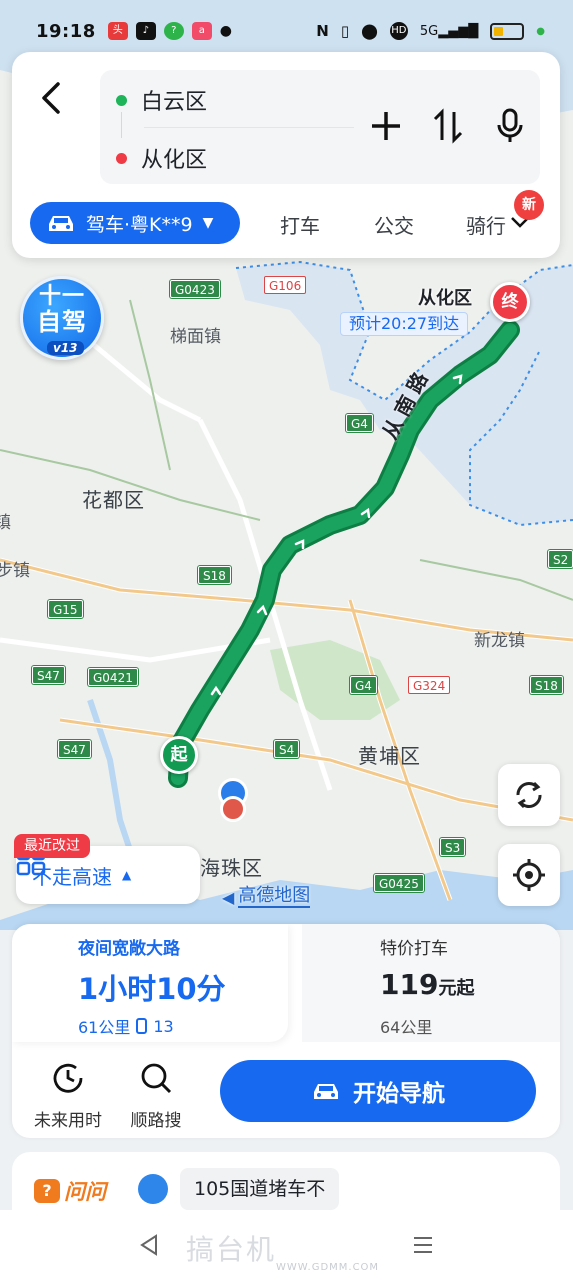  I want to click on promo-line1: 十一, so click(61, 296).